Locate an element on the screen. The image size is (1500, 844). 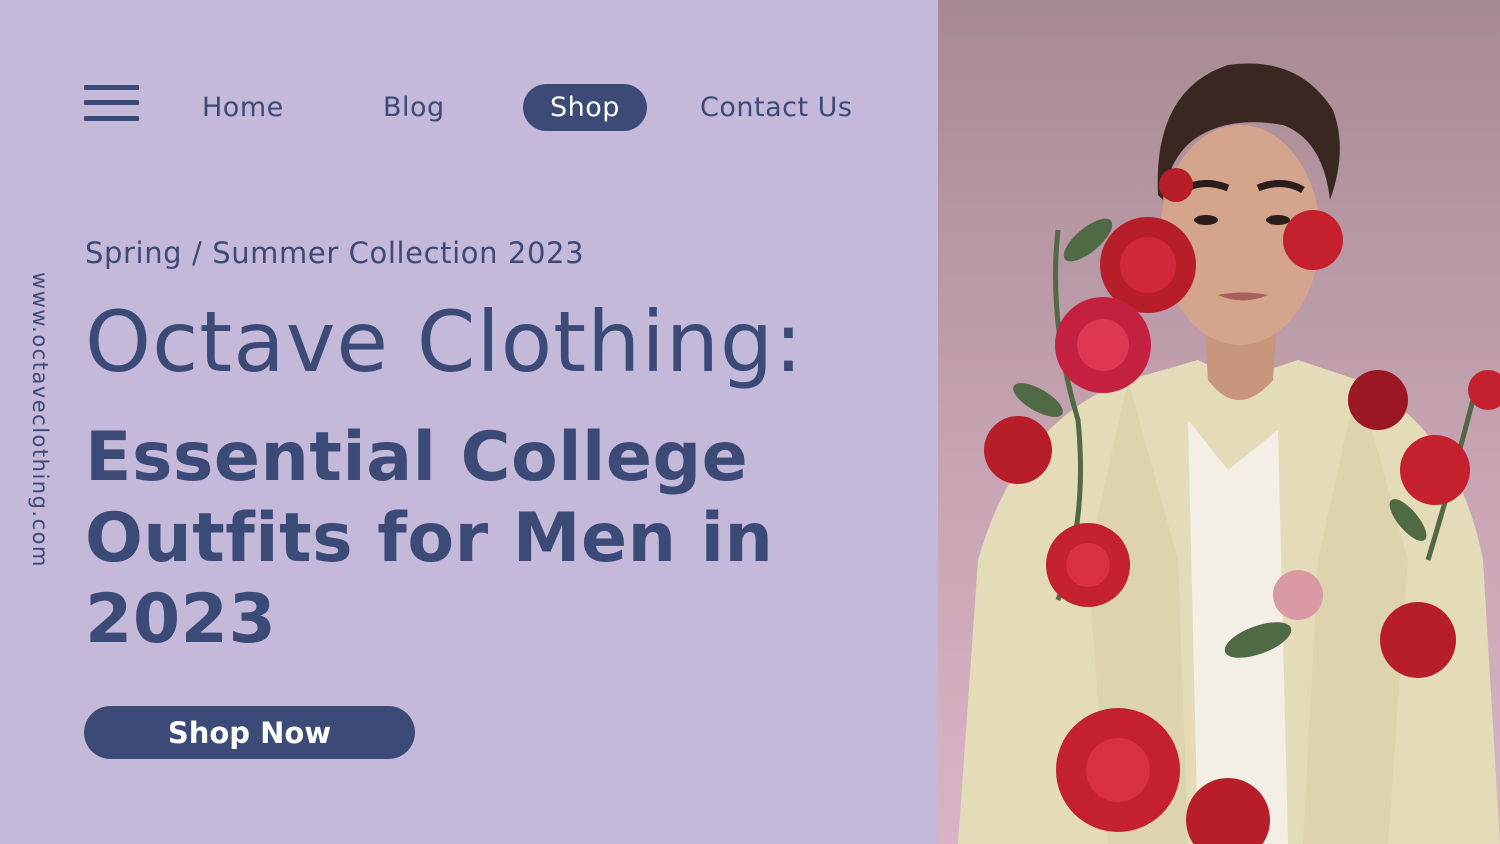
shop-now-button: Shop Now is located at coordinates (249, 732).